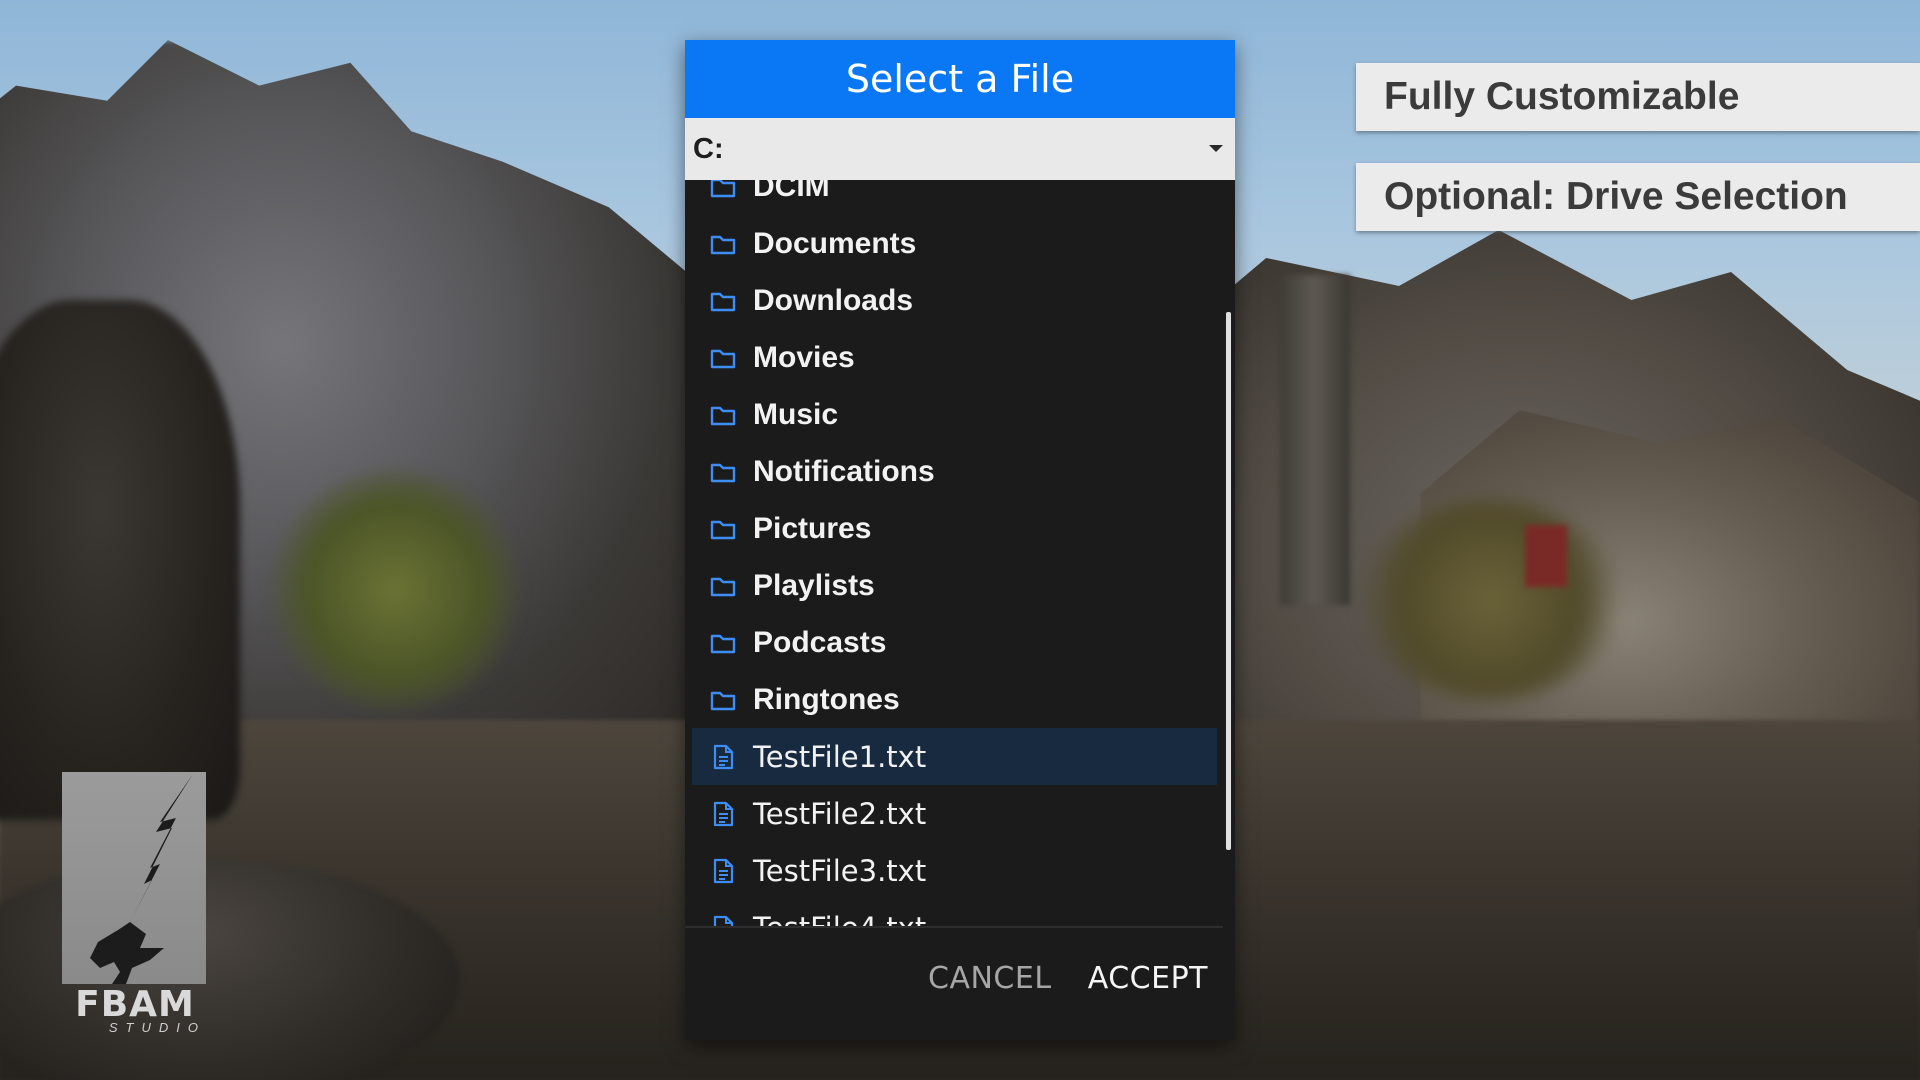 The width and height of the screenshot is (1920, 1080). Describe the element at coordinates (835, 243) in the screenshot. I see `item-label: Documents` at that location.